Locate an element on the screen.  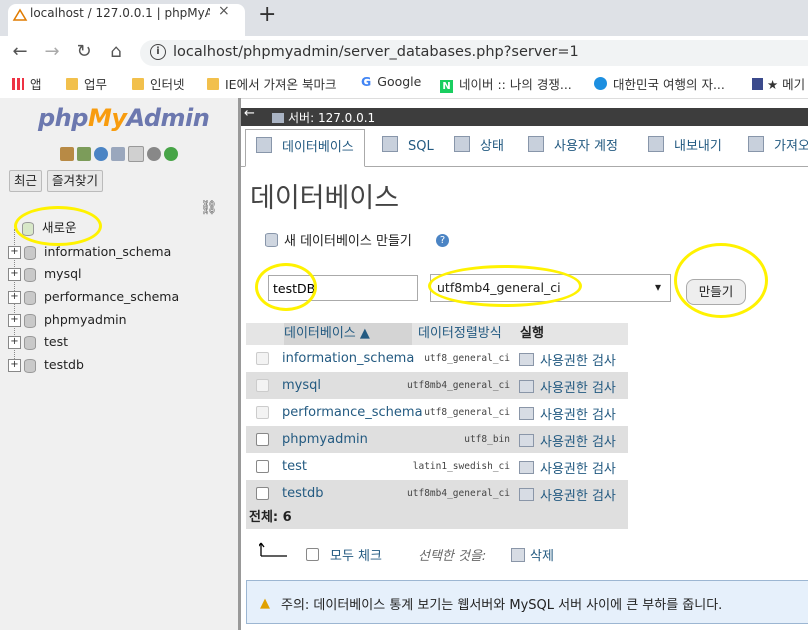
tree-item-label: test is located at coordinates (56, 341).